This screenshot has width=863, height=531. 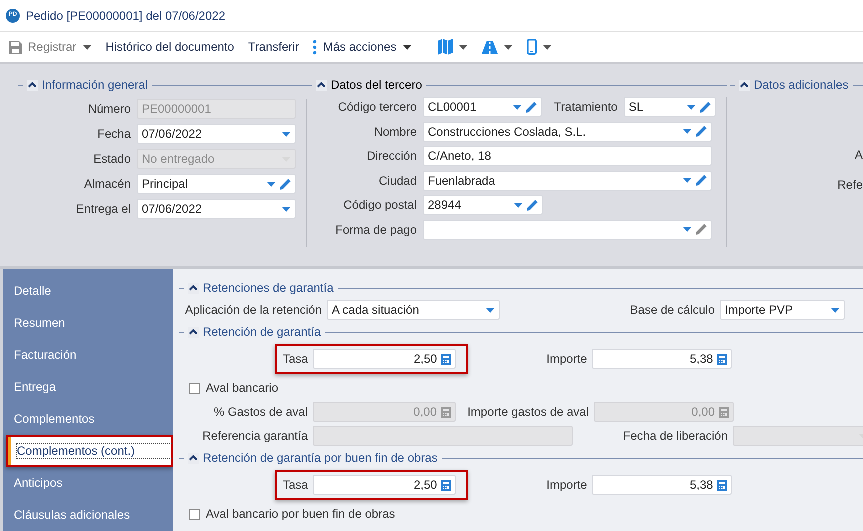 I want to click on section-title: Datos del tercero, so click(x=376, y=85).